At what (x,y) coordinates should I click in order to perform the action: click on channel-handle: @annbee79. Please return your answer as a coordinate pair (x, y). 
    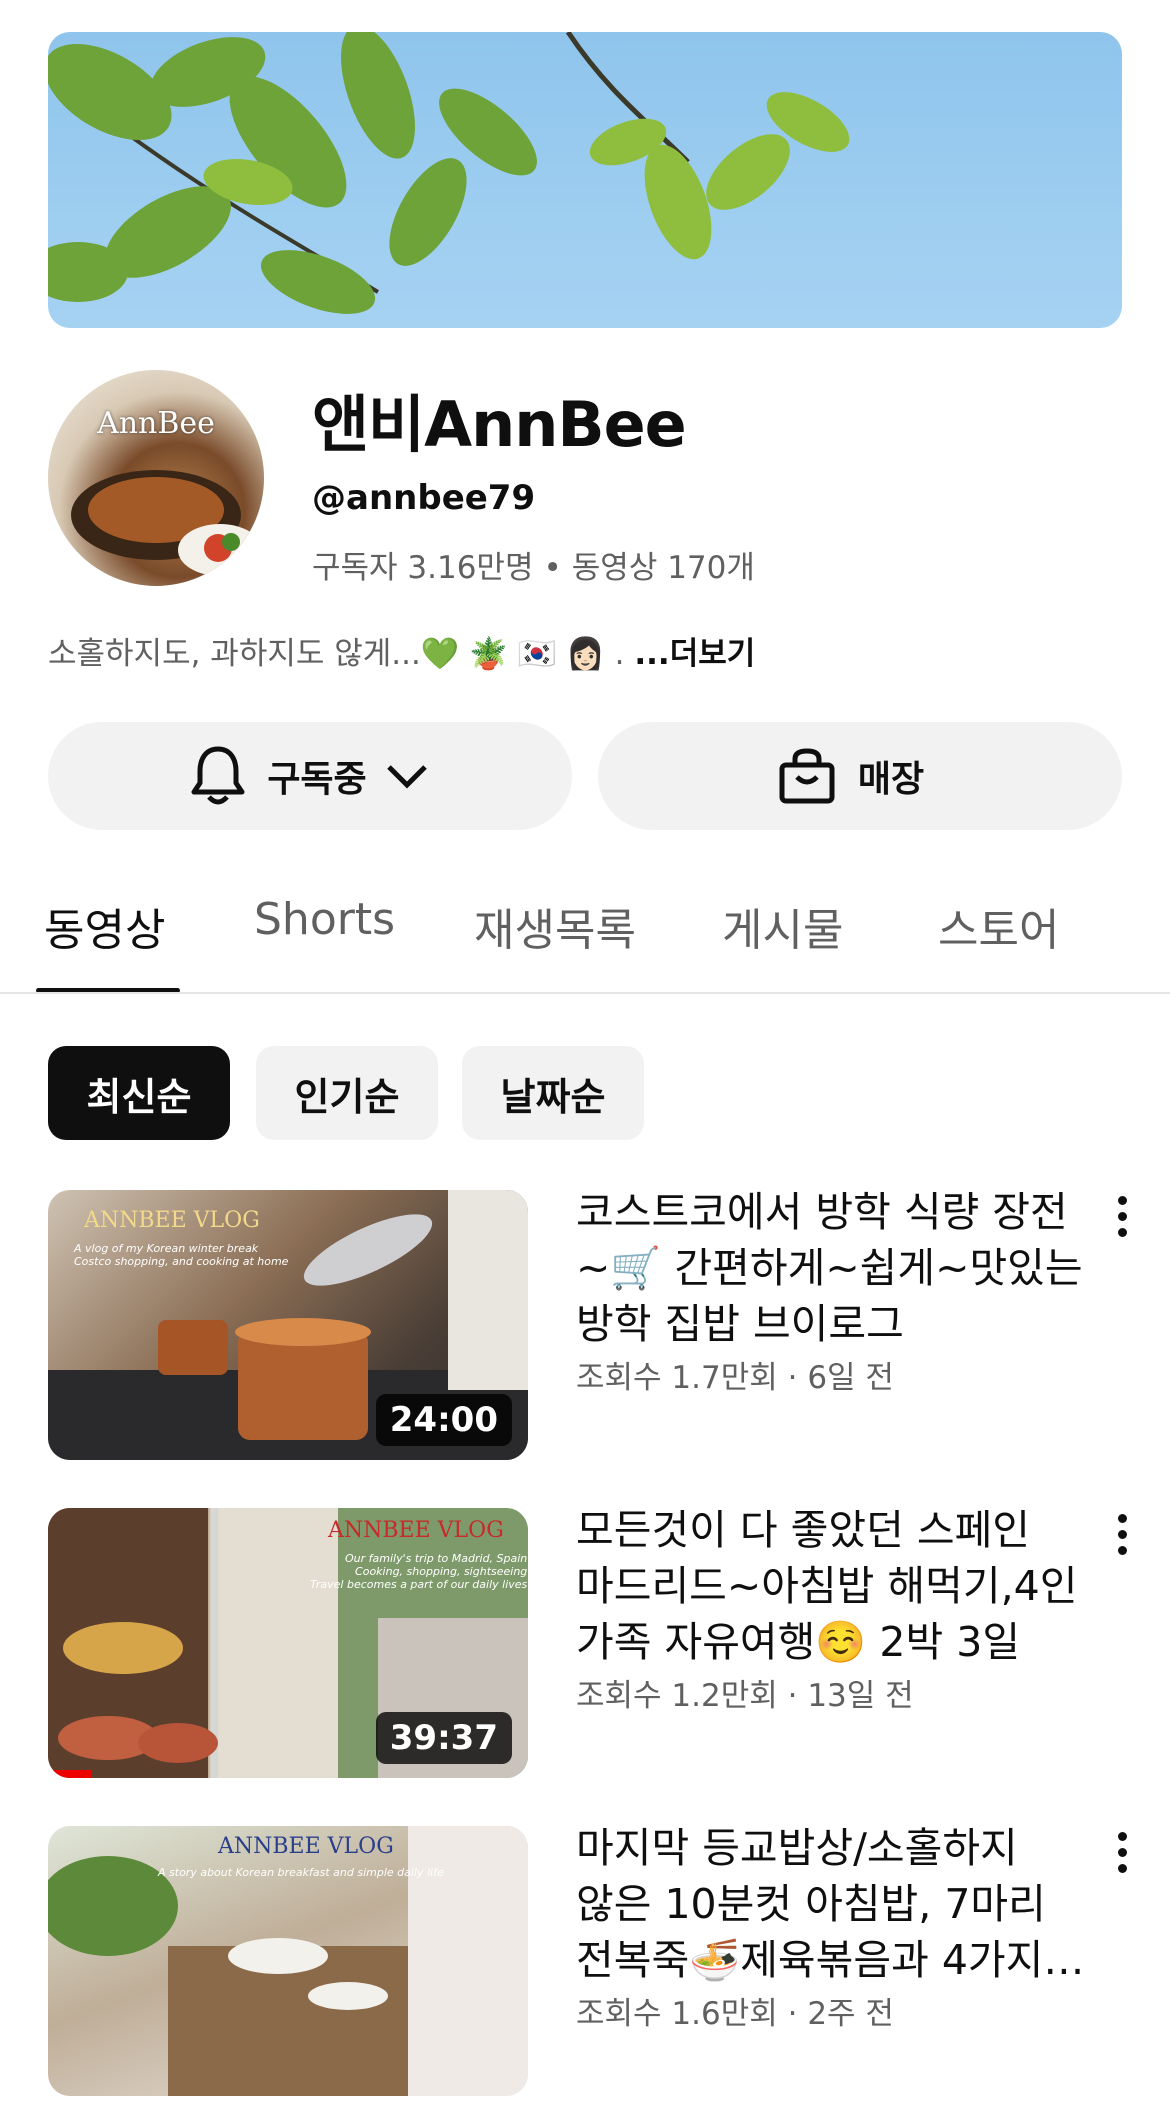
    Looking at the image, I should click on (424, 498).